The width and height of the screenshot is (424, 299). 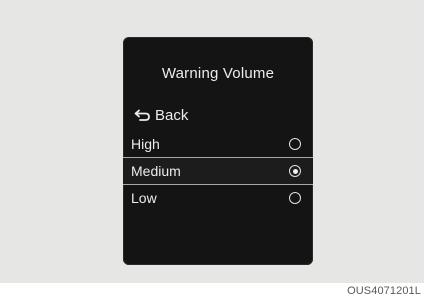 I want to click on radio-selected-icon, so click(x=295, y=171).